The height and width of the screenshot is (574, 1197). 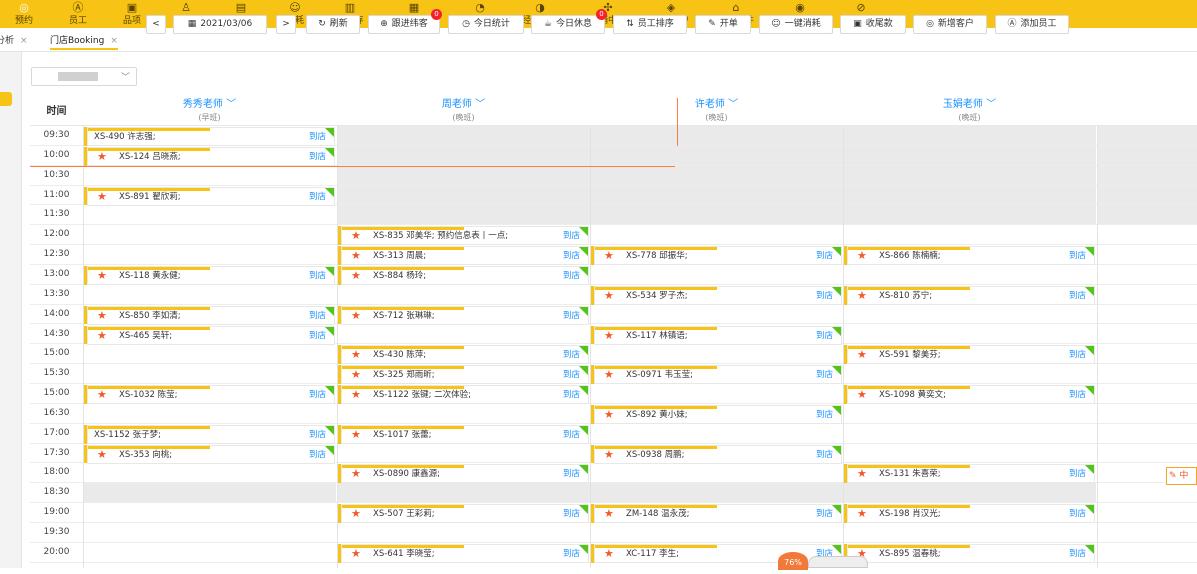 What do you see at coordinates (211, 335) in the screenshot?
I see `appointment-card: ★ XS-465 吴轩; 到店` at bounding box center [211, 335].